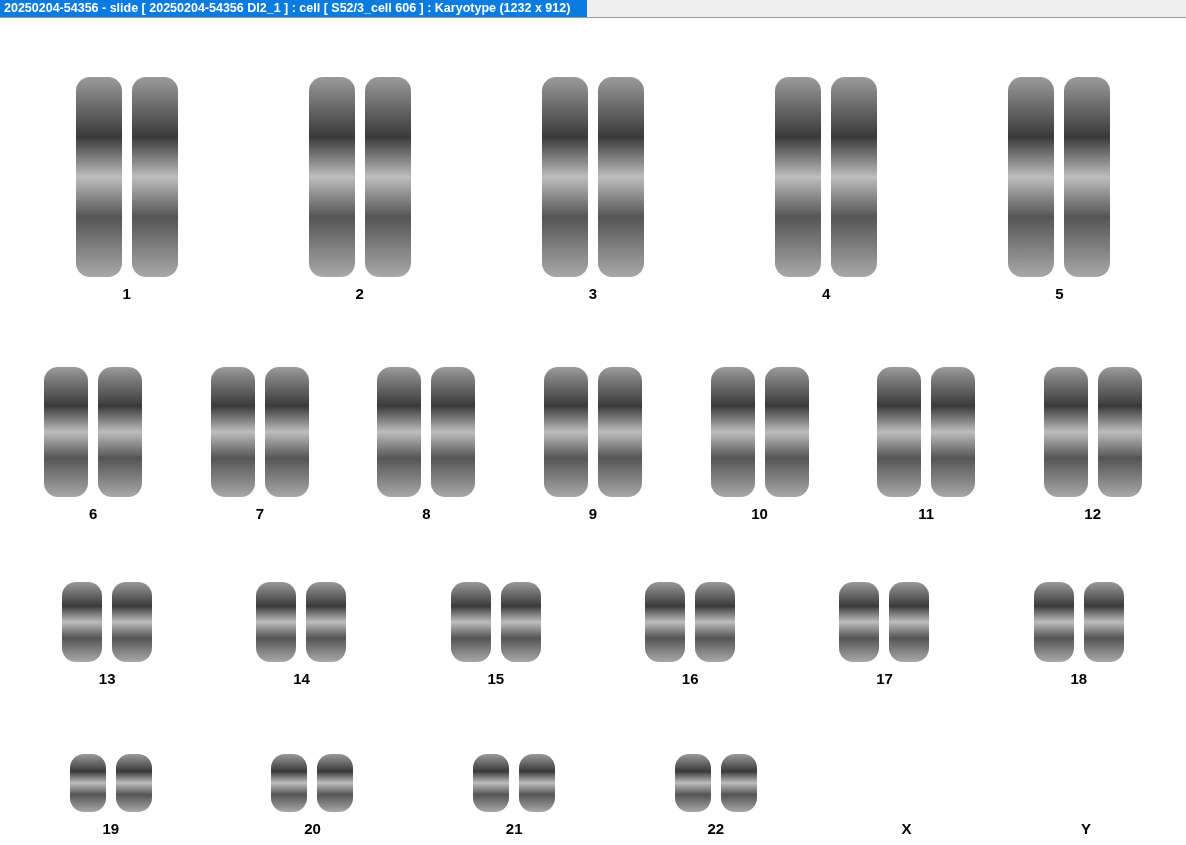 This screenshot has width=1186, height=845. I want to click on chromosome-number: 17, so click(884, 678).